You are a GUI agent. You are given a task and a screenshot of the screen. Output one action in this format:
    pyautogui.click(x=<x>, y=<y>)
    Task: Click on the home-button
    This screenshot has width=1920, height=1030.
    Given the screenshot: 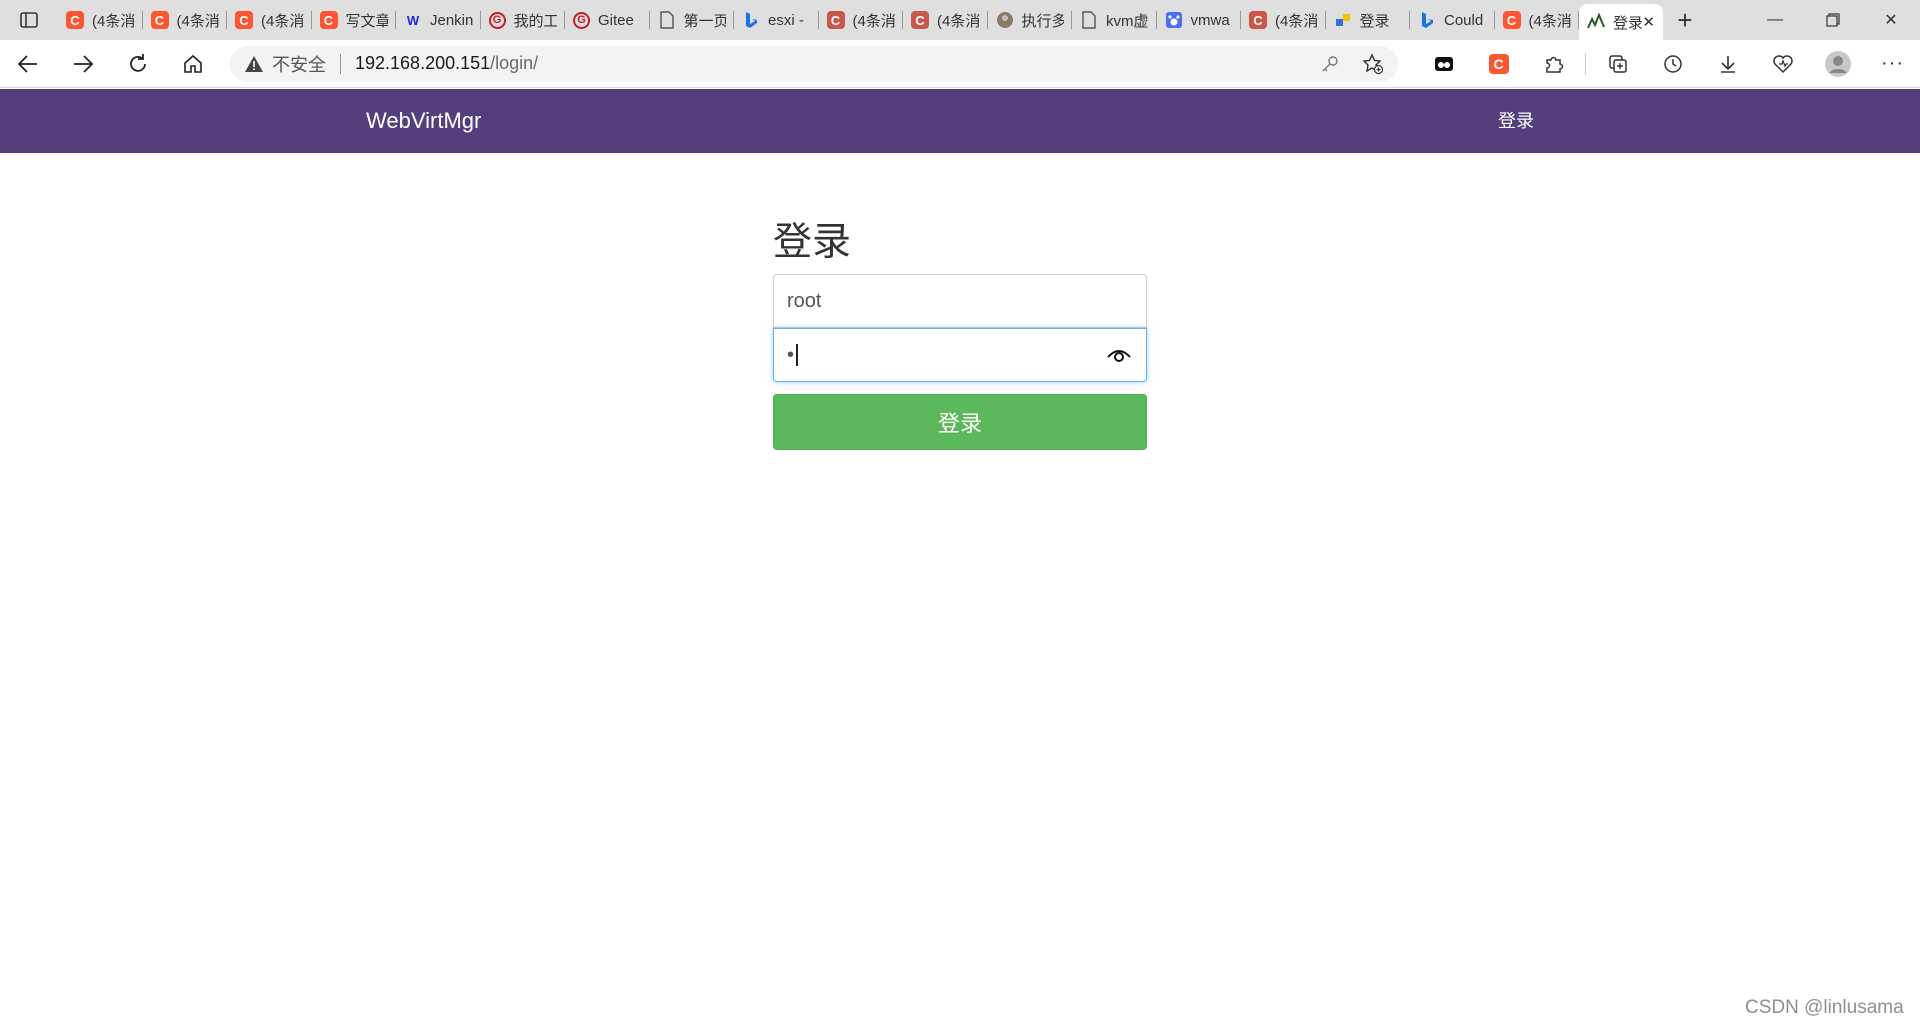 What is the action you would take?
    pyautogui.click(x=192, y=64)
    